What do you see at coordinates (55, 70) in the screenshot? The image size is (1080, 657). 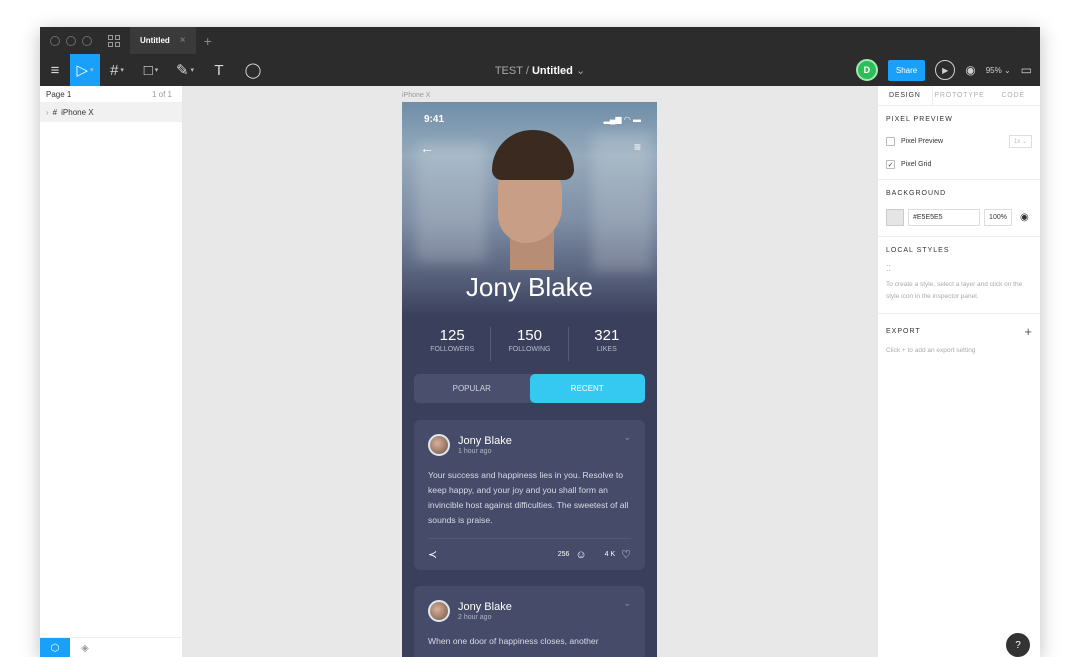 I see `menu-icon: ≡` at bounding box center [55, 70].